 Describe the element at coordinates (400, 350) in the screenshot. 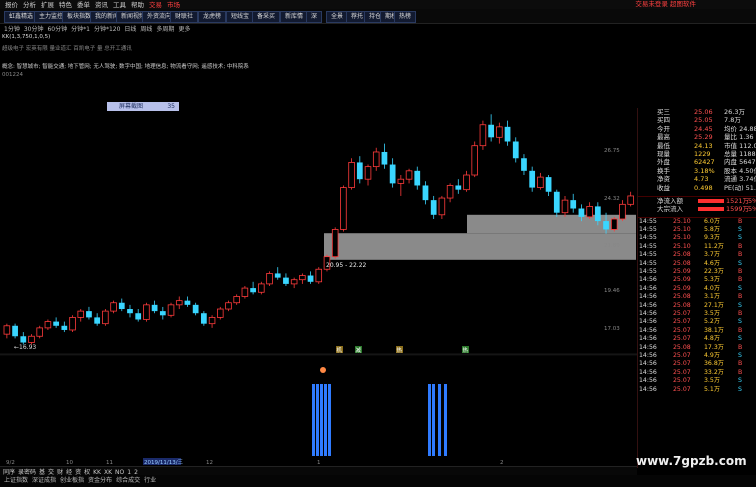

I see `signal-text: 热` at that location.